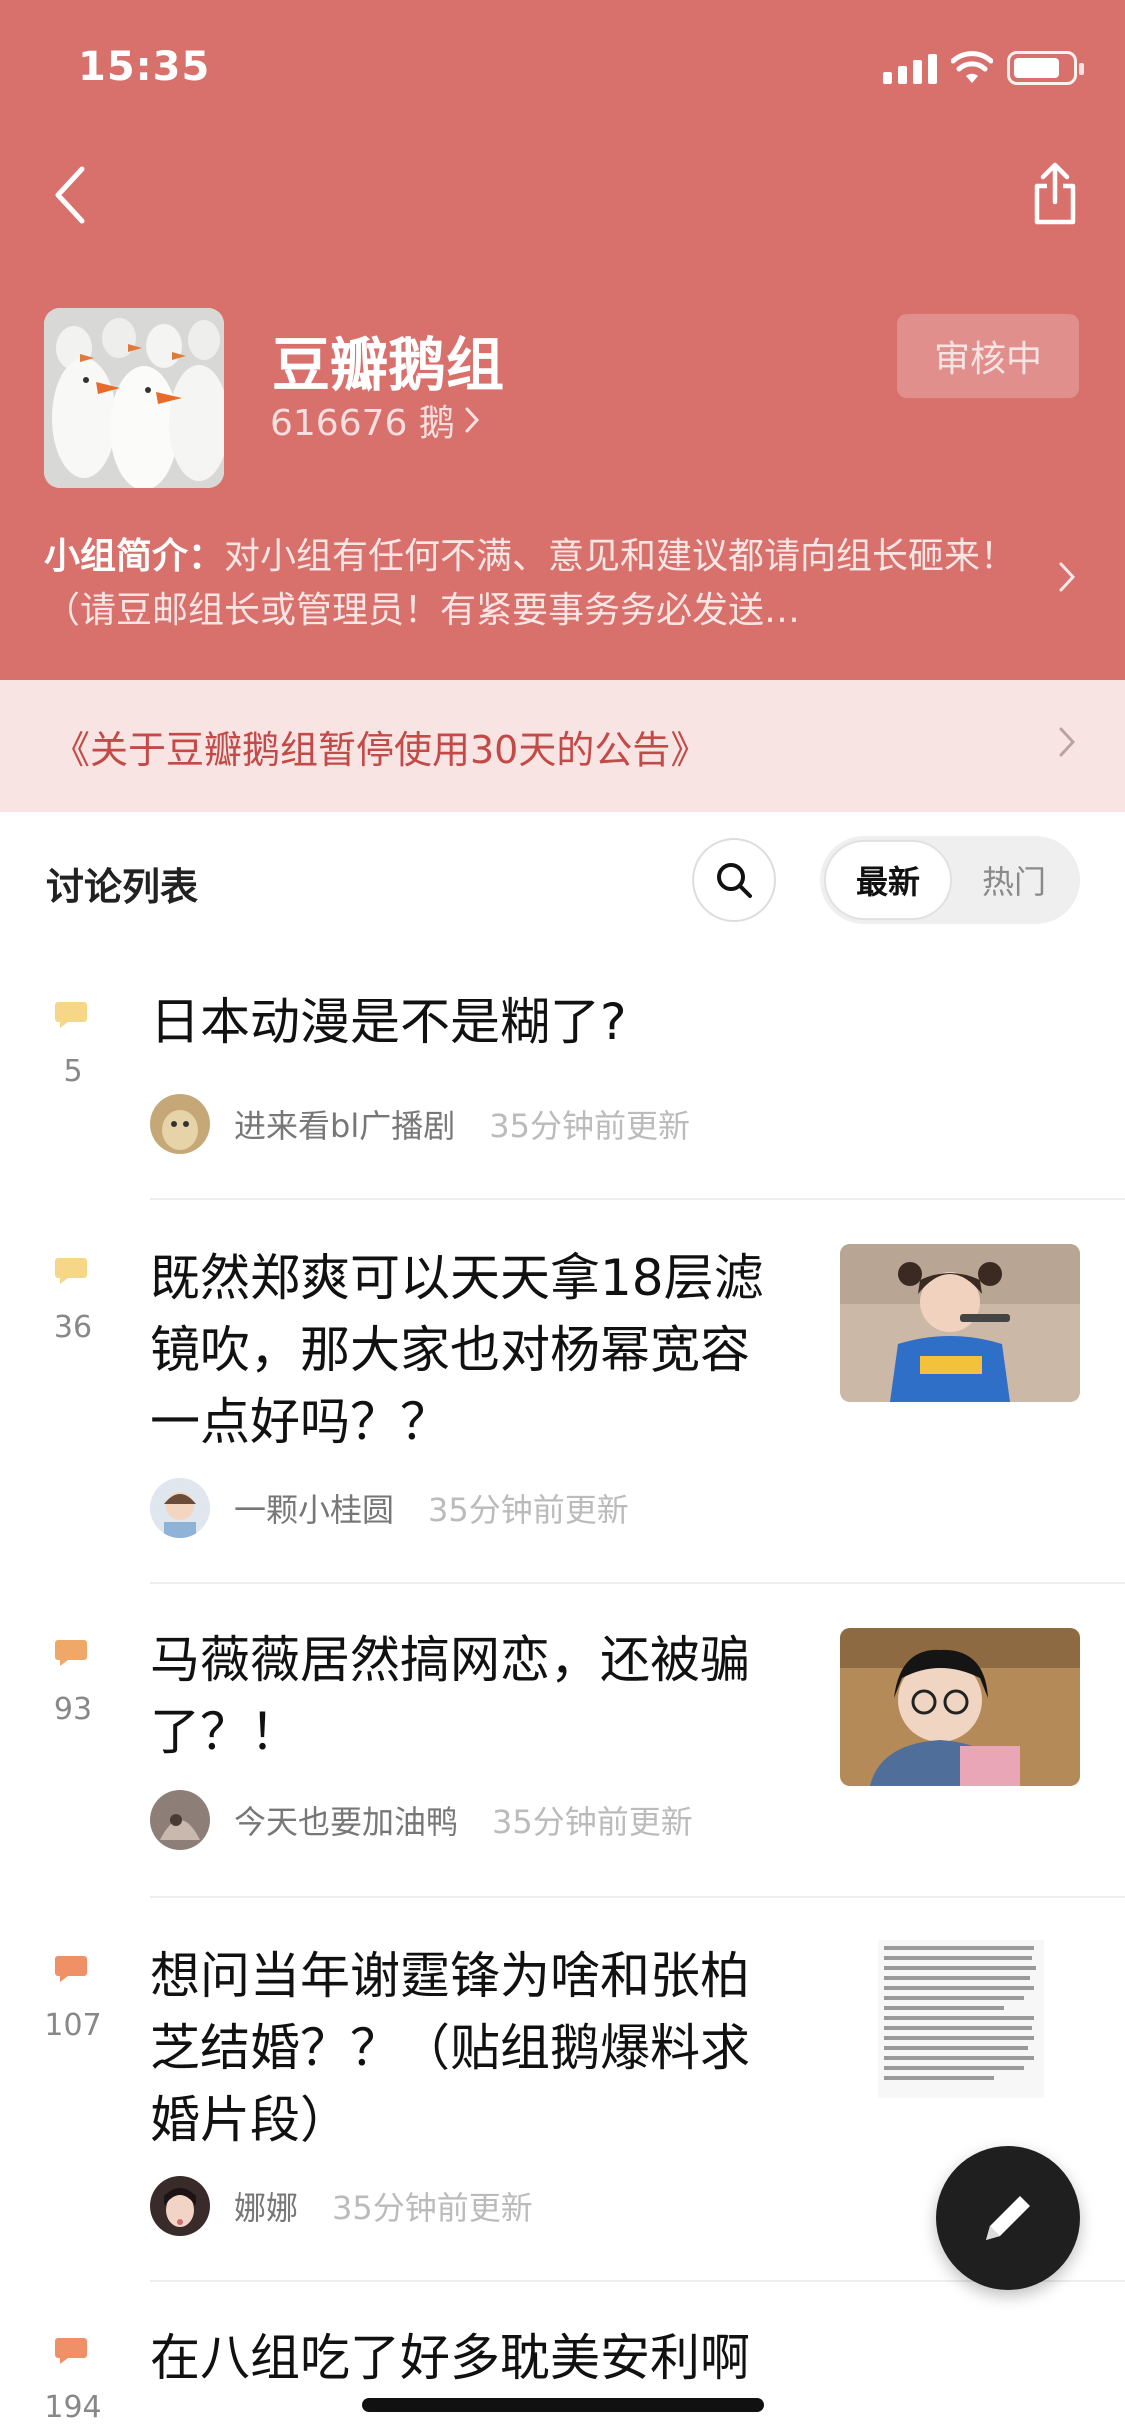 This screenshot has height=2436, width=1125. What do you see at coordinates (470, 1696) in the screenshot?
I see `topic-title: 马薇薇居然搞网恋，还被骗了？！` at bounding box center [470, 1696].